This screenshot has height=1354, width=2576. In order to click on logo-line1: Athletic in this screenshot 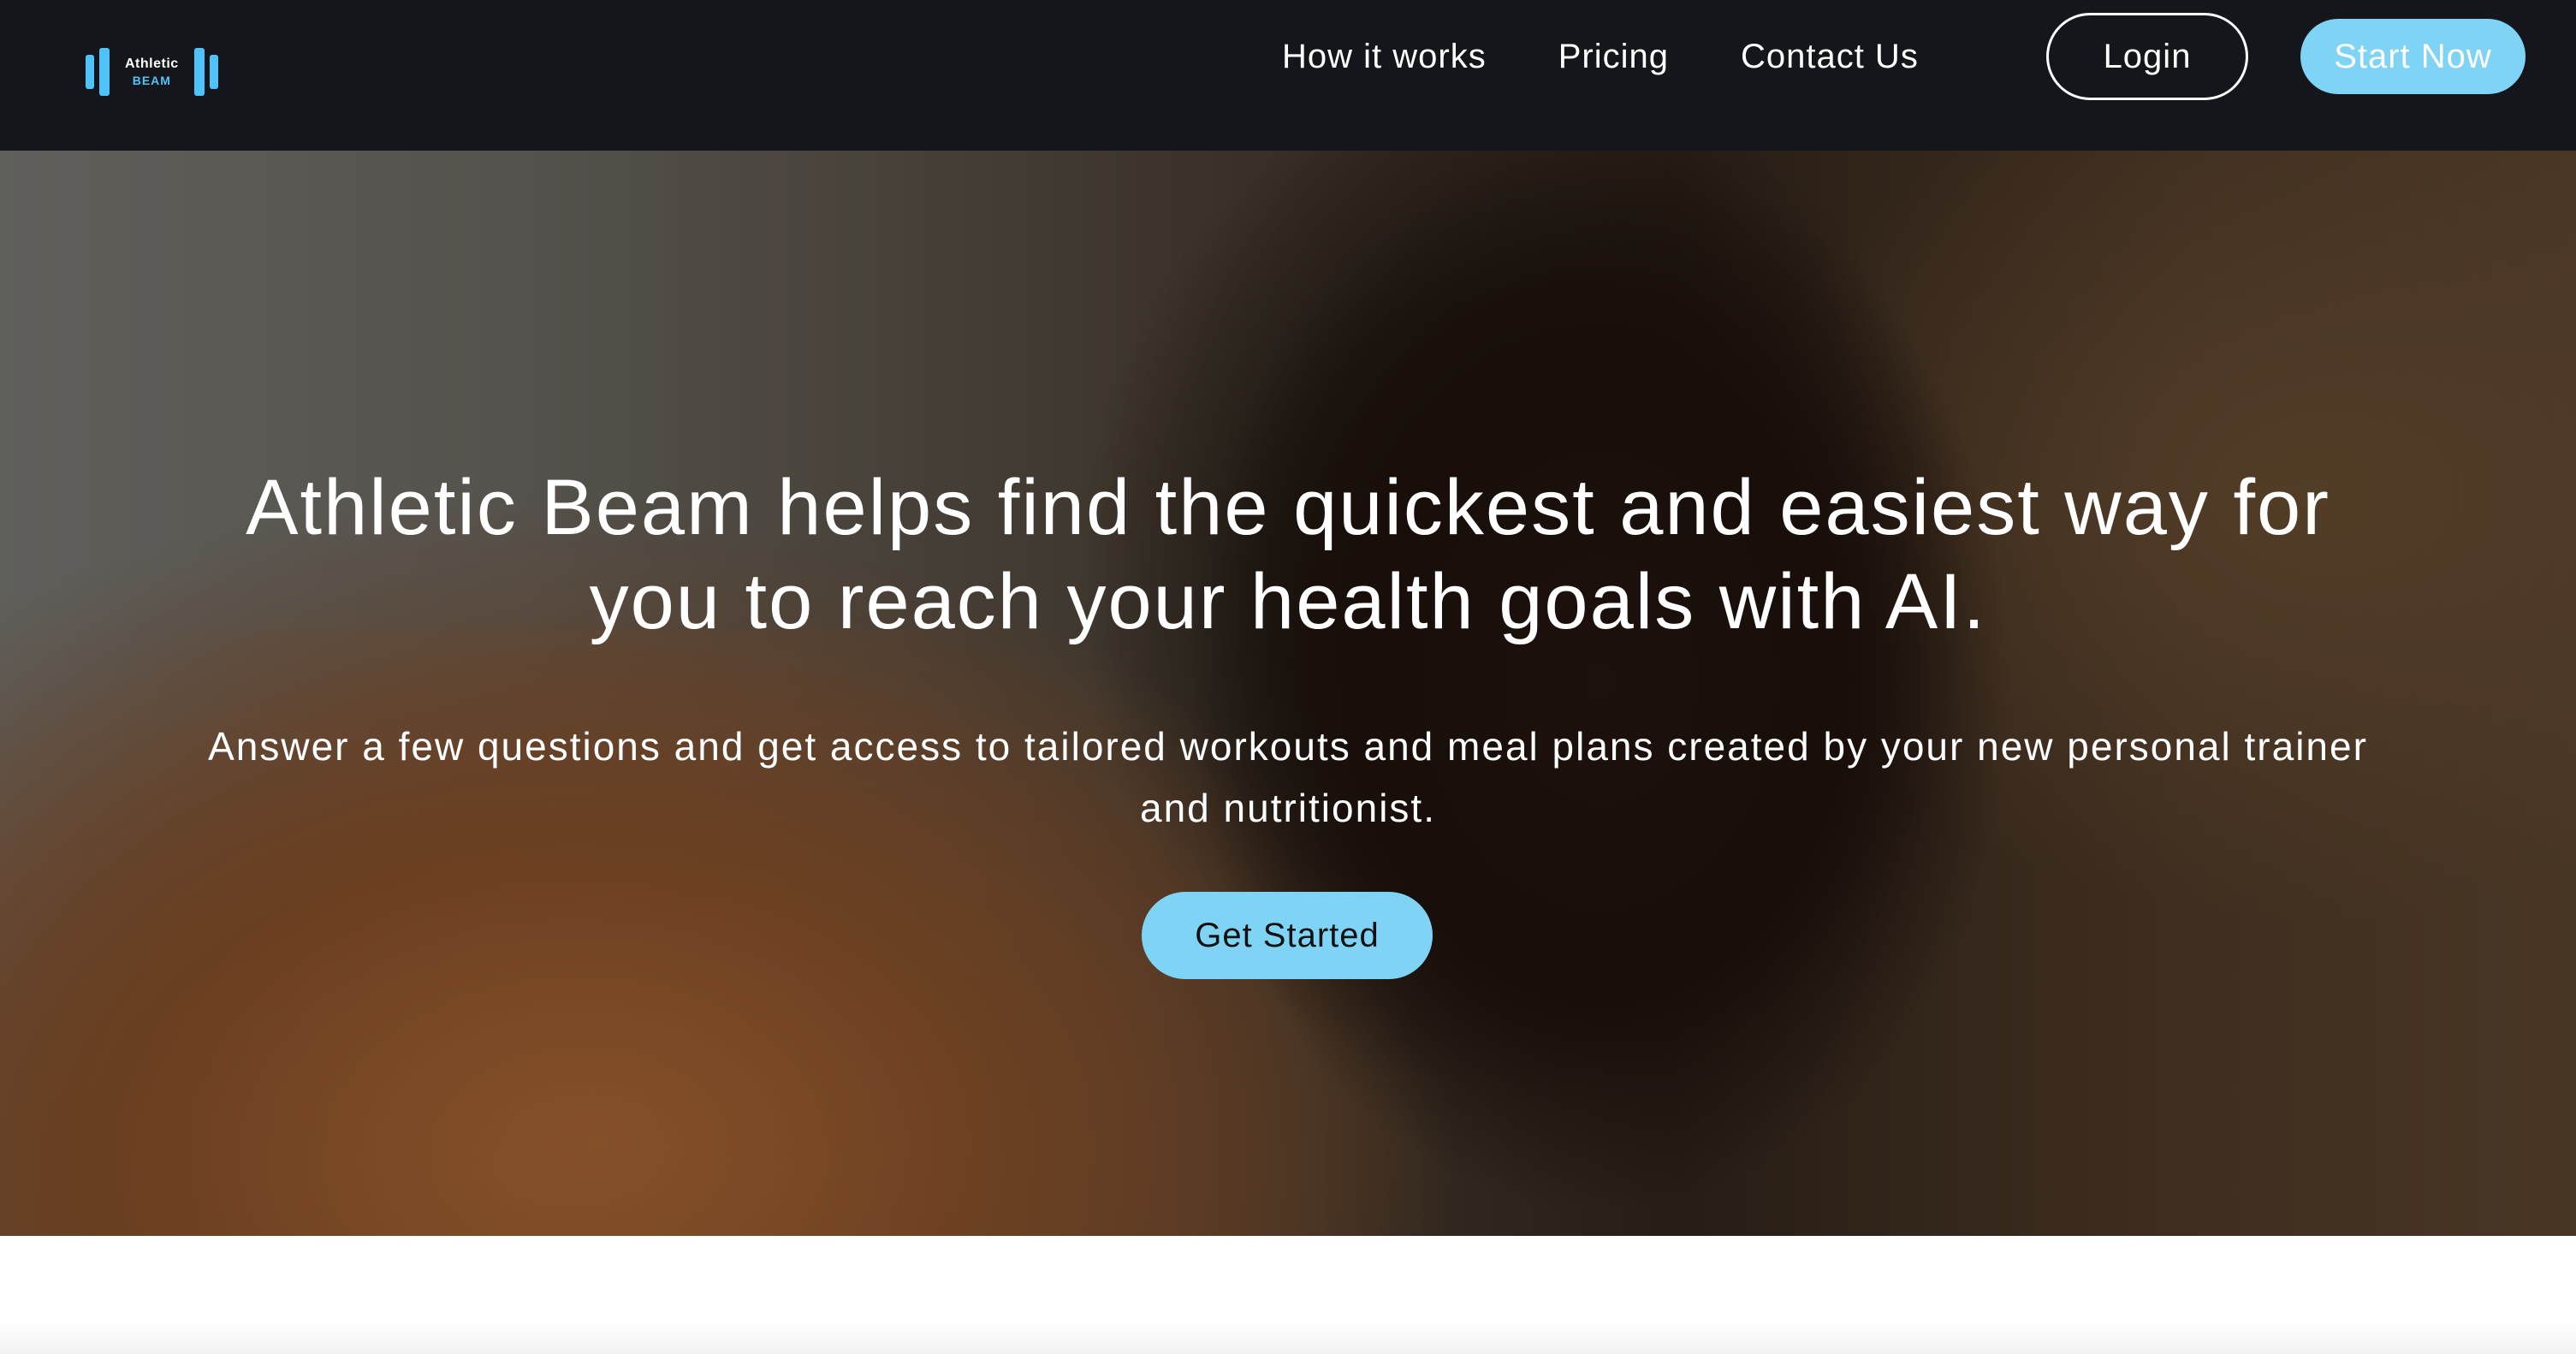, I will do `click(152, 64)`.